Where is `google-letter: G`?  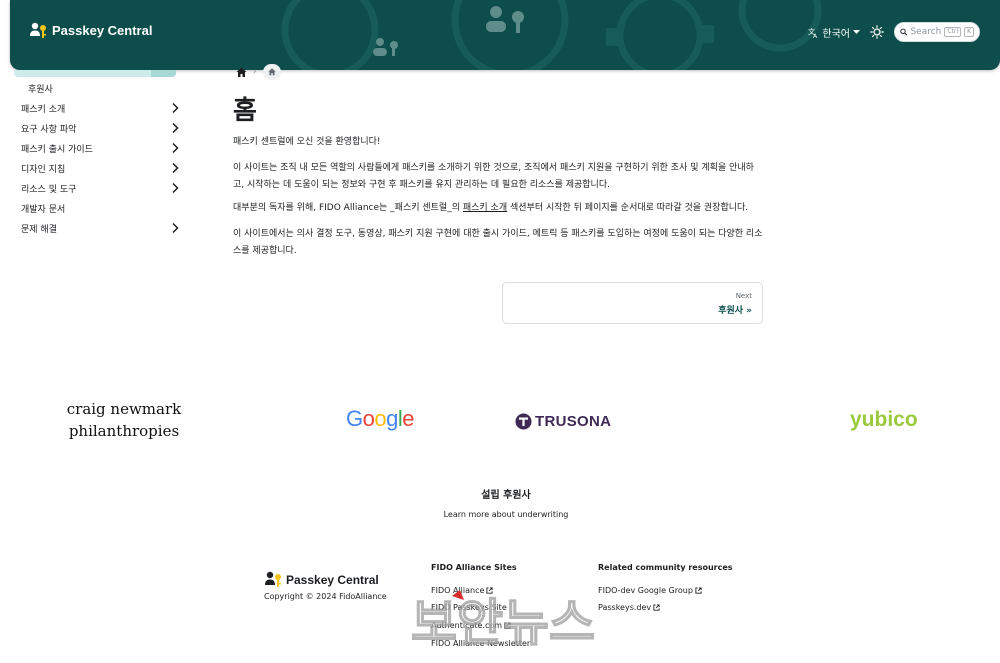
google-letter: G is located at coordinates (354, 418).